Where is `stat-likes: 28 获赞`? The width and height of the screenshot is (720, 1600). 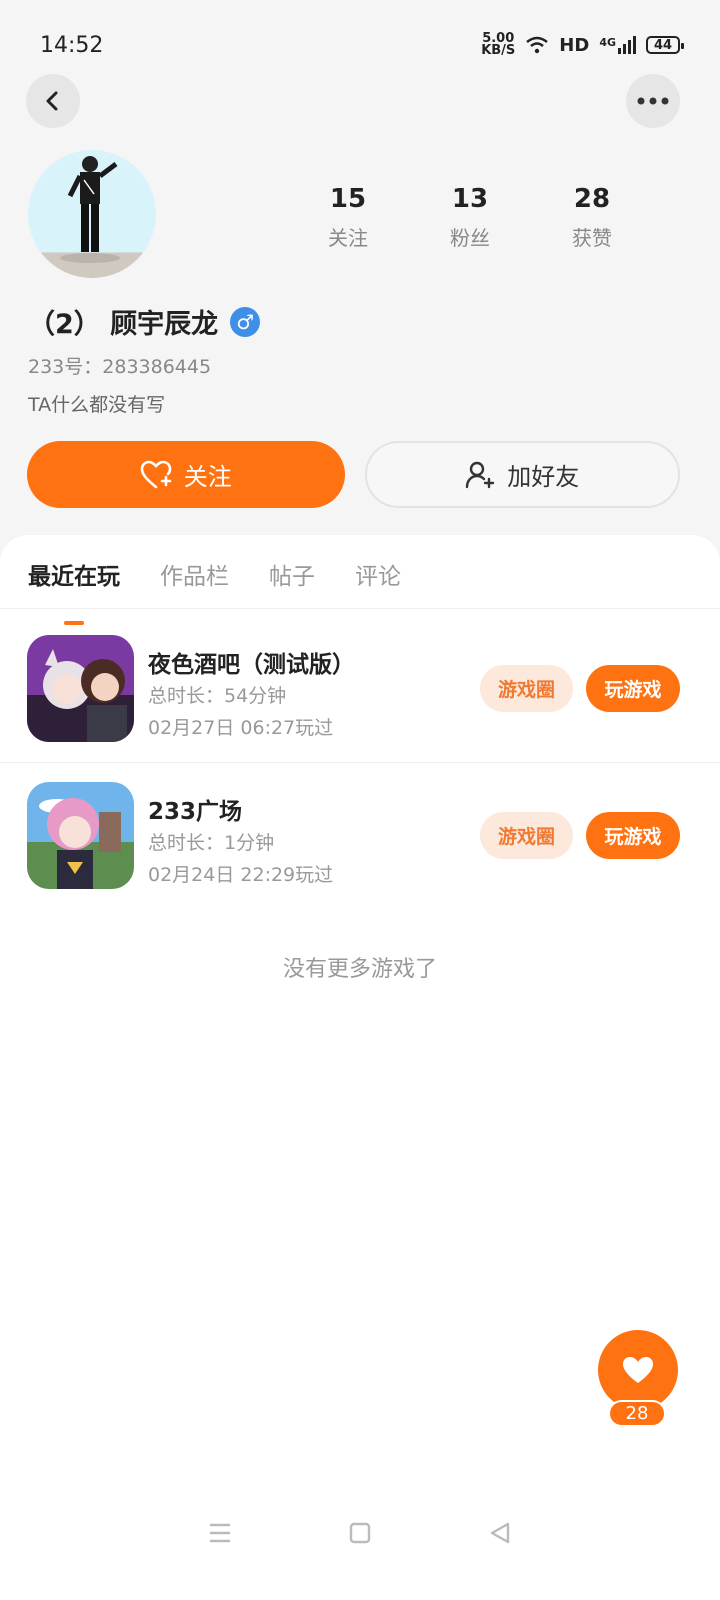 stat-likes: 28 获赞 is located at coordinates (592, 217).